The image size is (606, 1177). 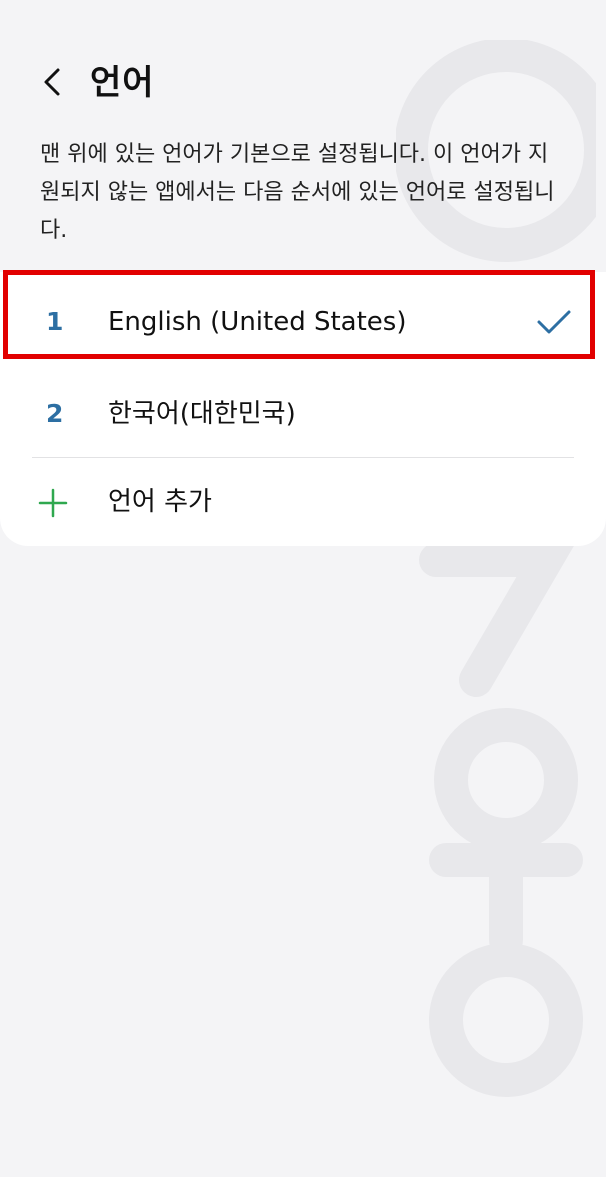 I want to click on language-item-english: 1 English (United States), so click(x=303, y=322).